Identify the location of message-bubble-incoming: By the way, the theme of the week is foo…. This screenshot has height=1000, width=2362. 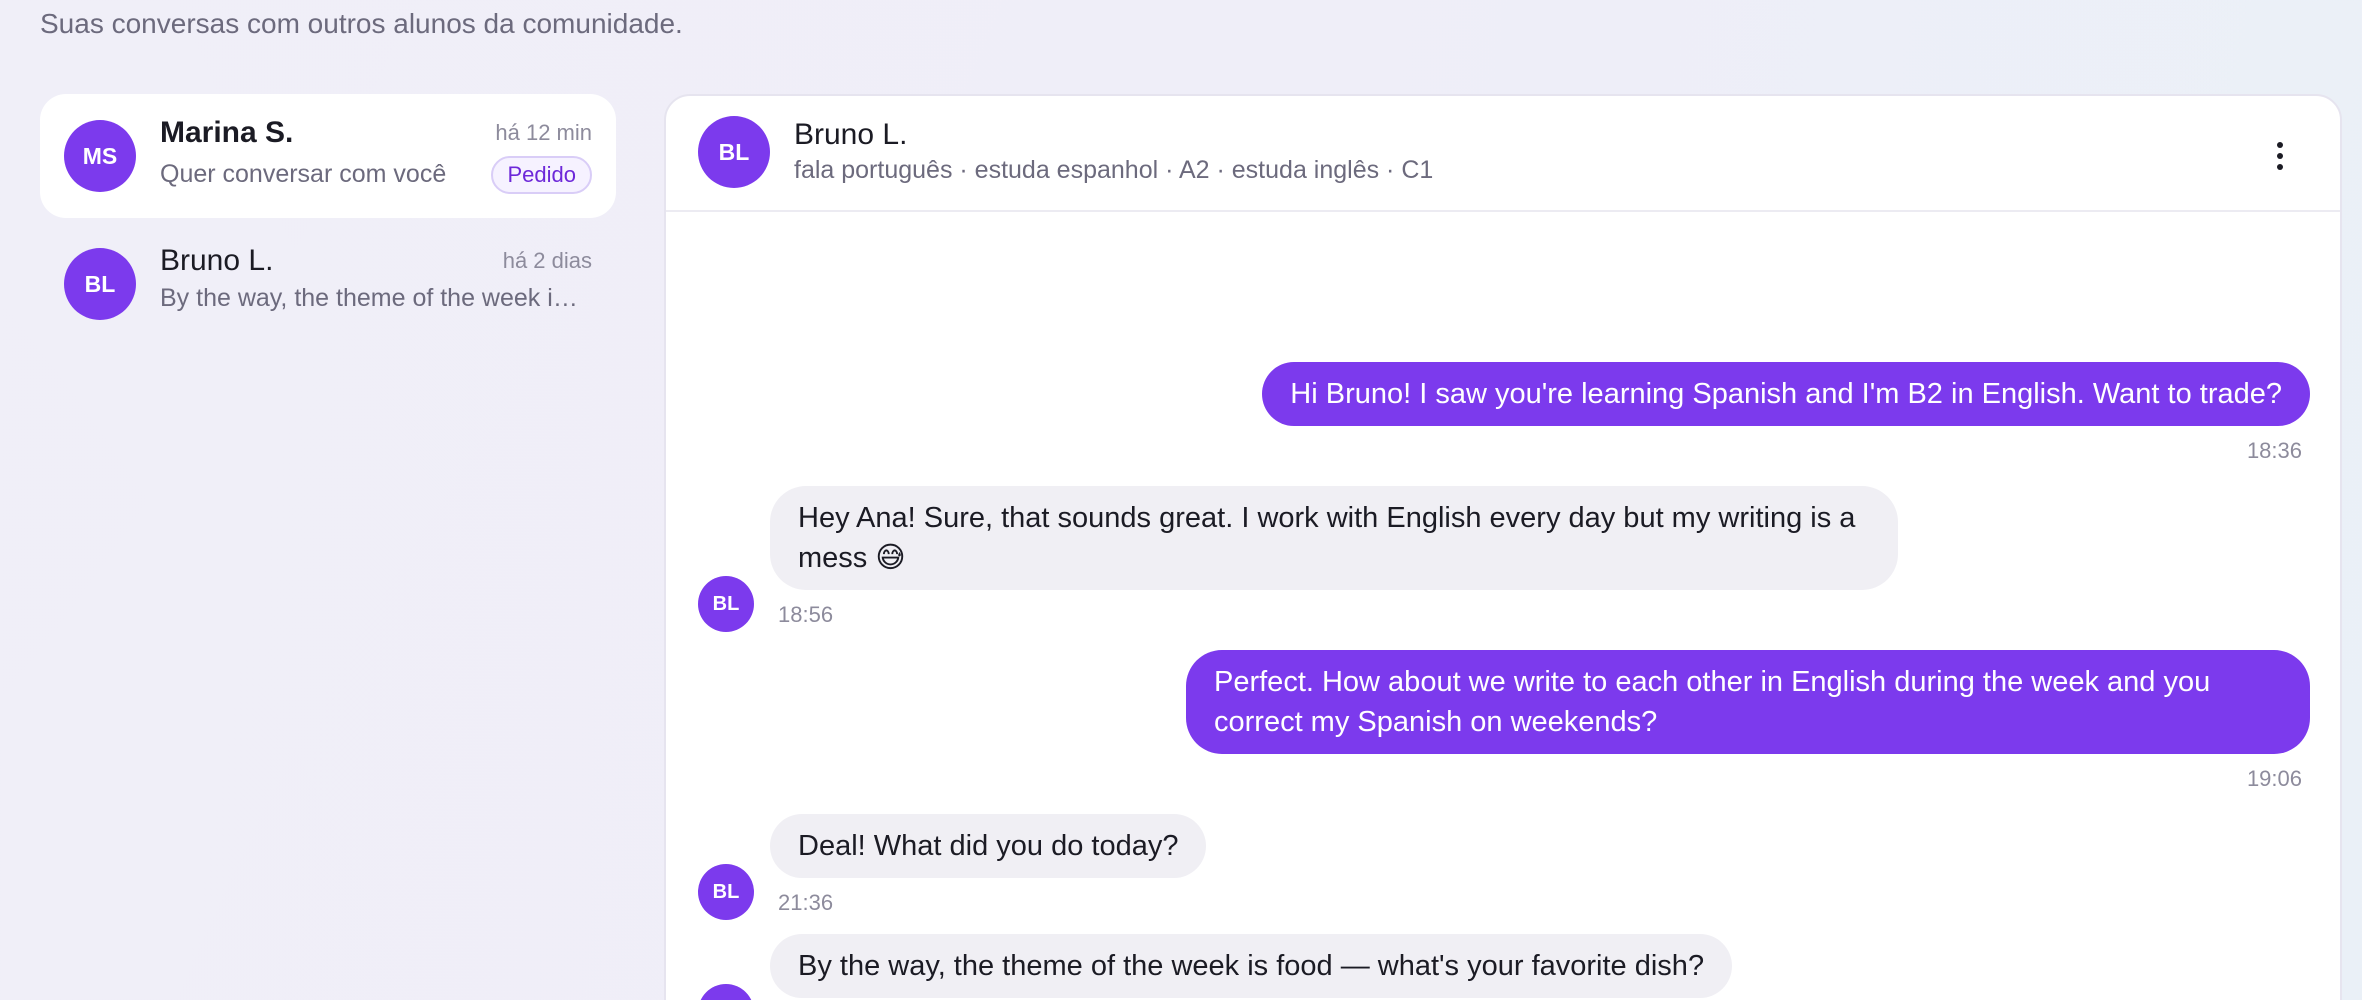
(1251, 966).